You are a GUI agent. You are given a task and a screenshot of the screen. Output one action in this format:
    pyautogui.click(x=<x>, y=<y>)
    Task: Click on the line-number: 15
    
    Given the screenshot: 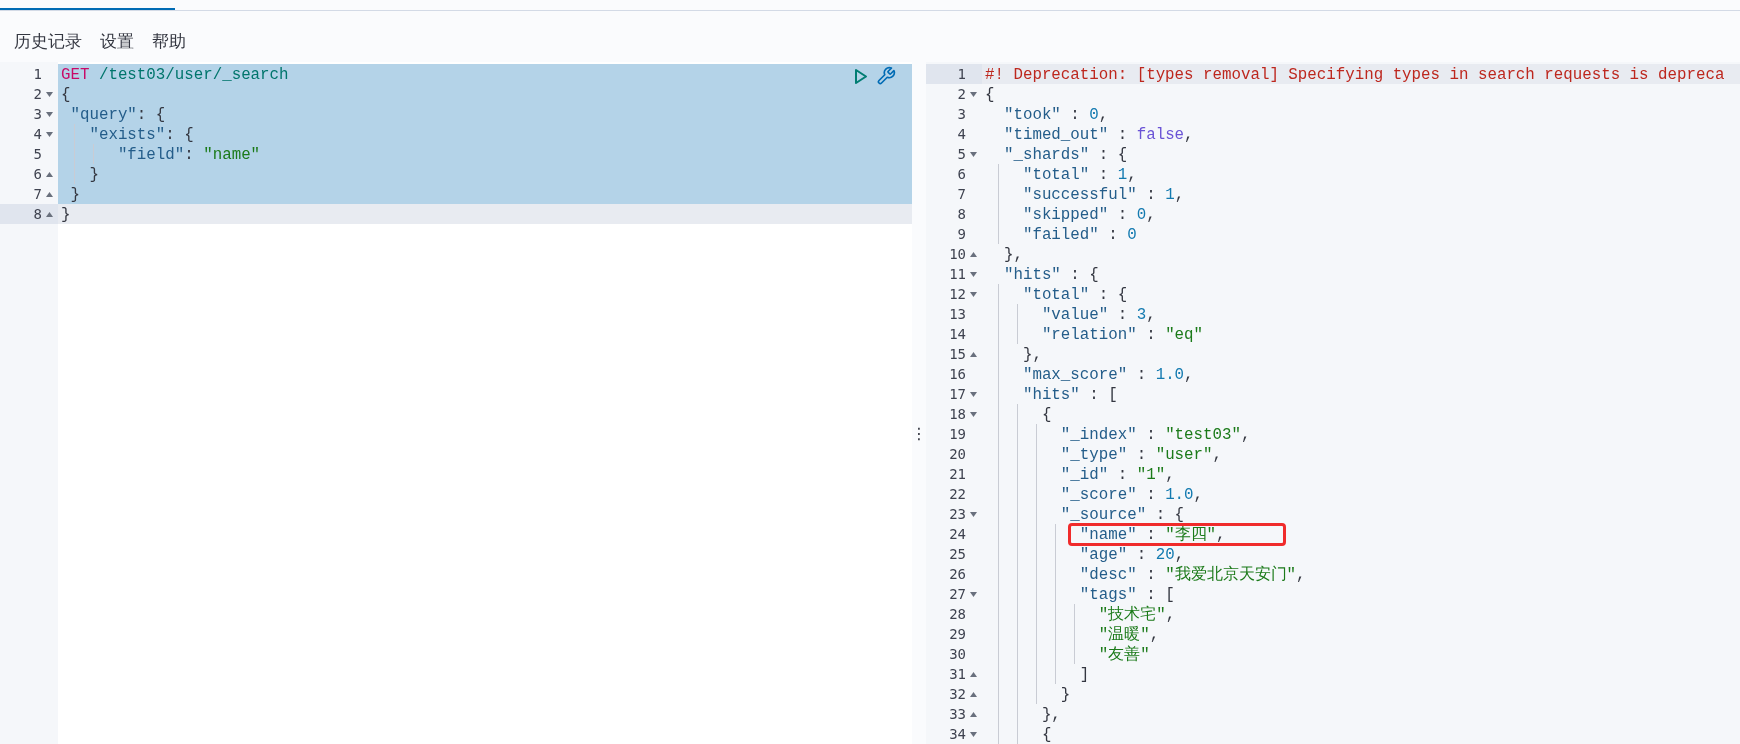 What is the action you would take?
    pyautogui.click(x=957, y=354)
    